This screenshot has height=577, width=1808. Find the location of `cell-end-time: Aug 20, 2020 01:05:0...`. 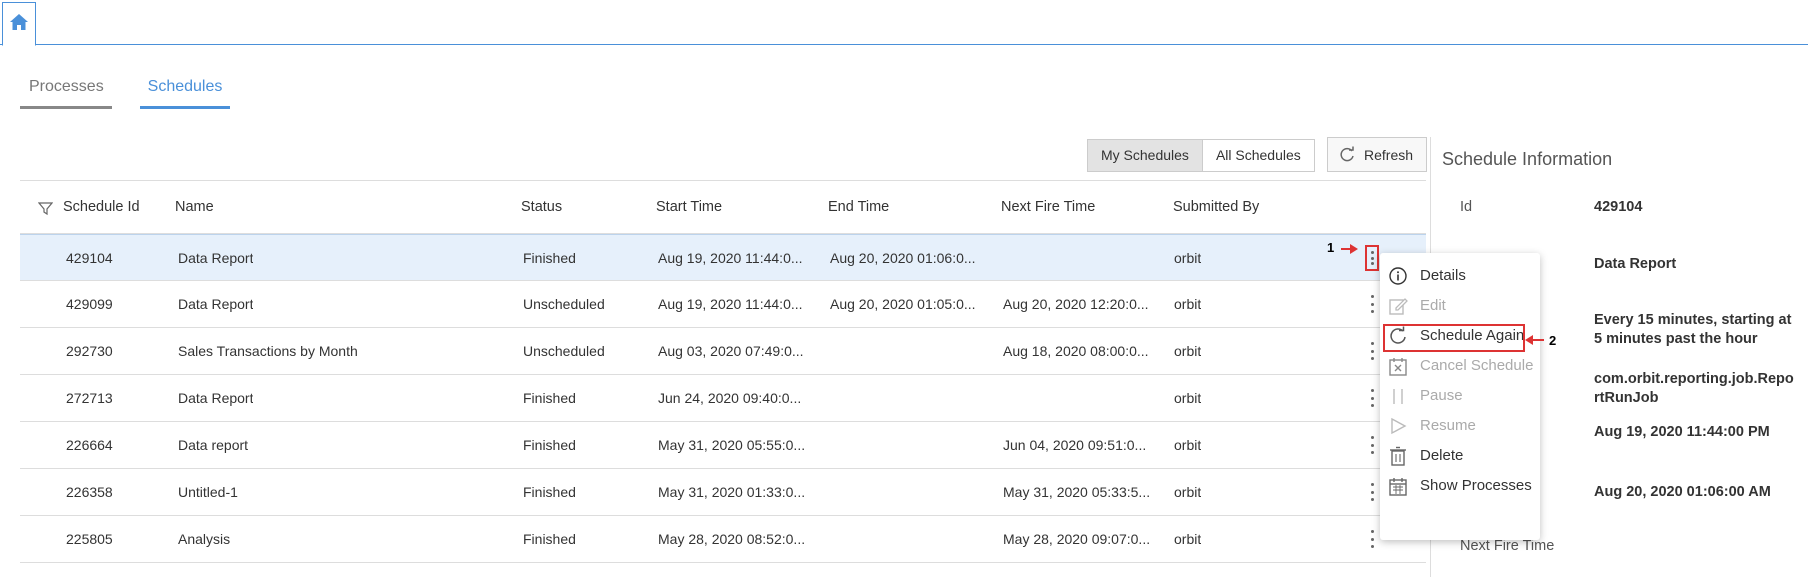

cell-end-time: Aug 20, 2020 01:05:0... is located at coordinates (903, 304).